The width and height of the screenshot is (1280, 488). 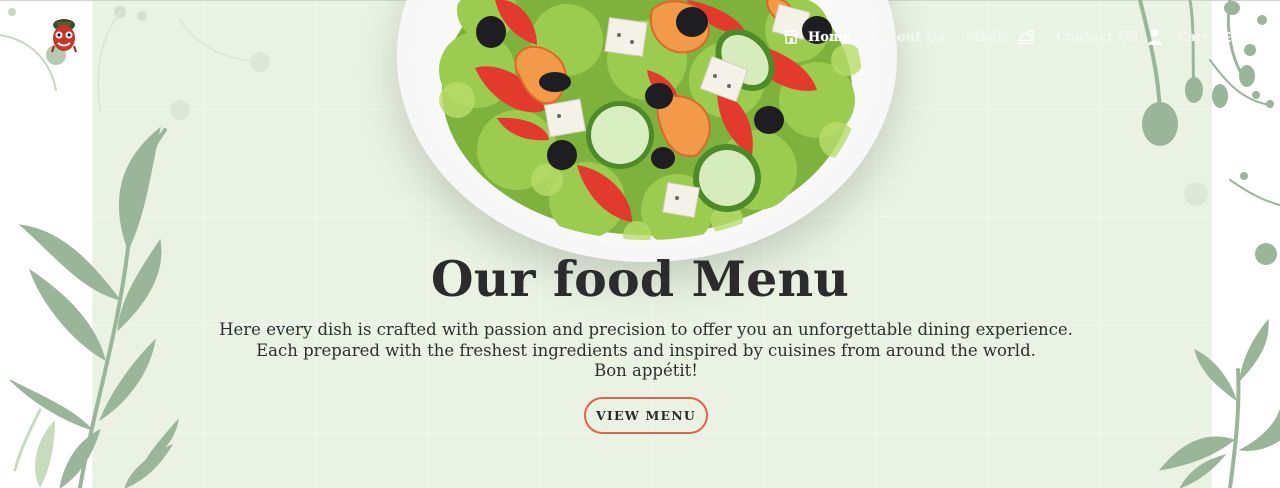 I want to click on main-nav: Home About Us Meals Contact US Cart, so click(x=640, y=36).